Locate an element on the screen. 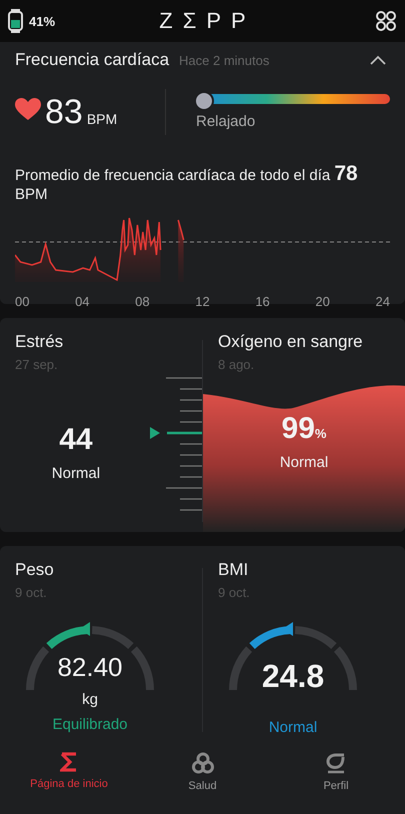 This screenshot has width=405, height=814. stress-status: Normal is located at coordinates (76, 473).